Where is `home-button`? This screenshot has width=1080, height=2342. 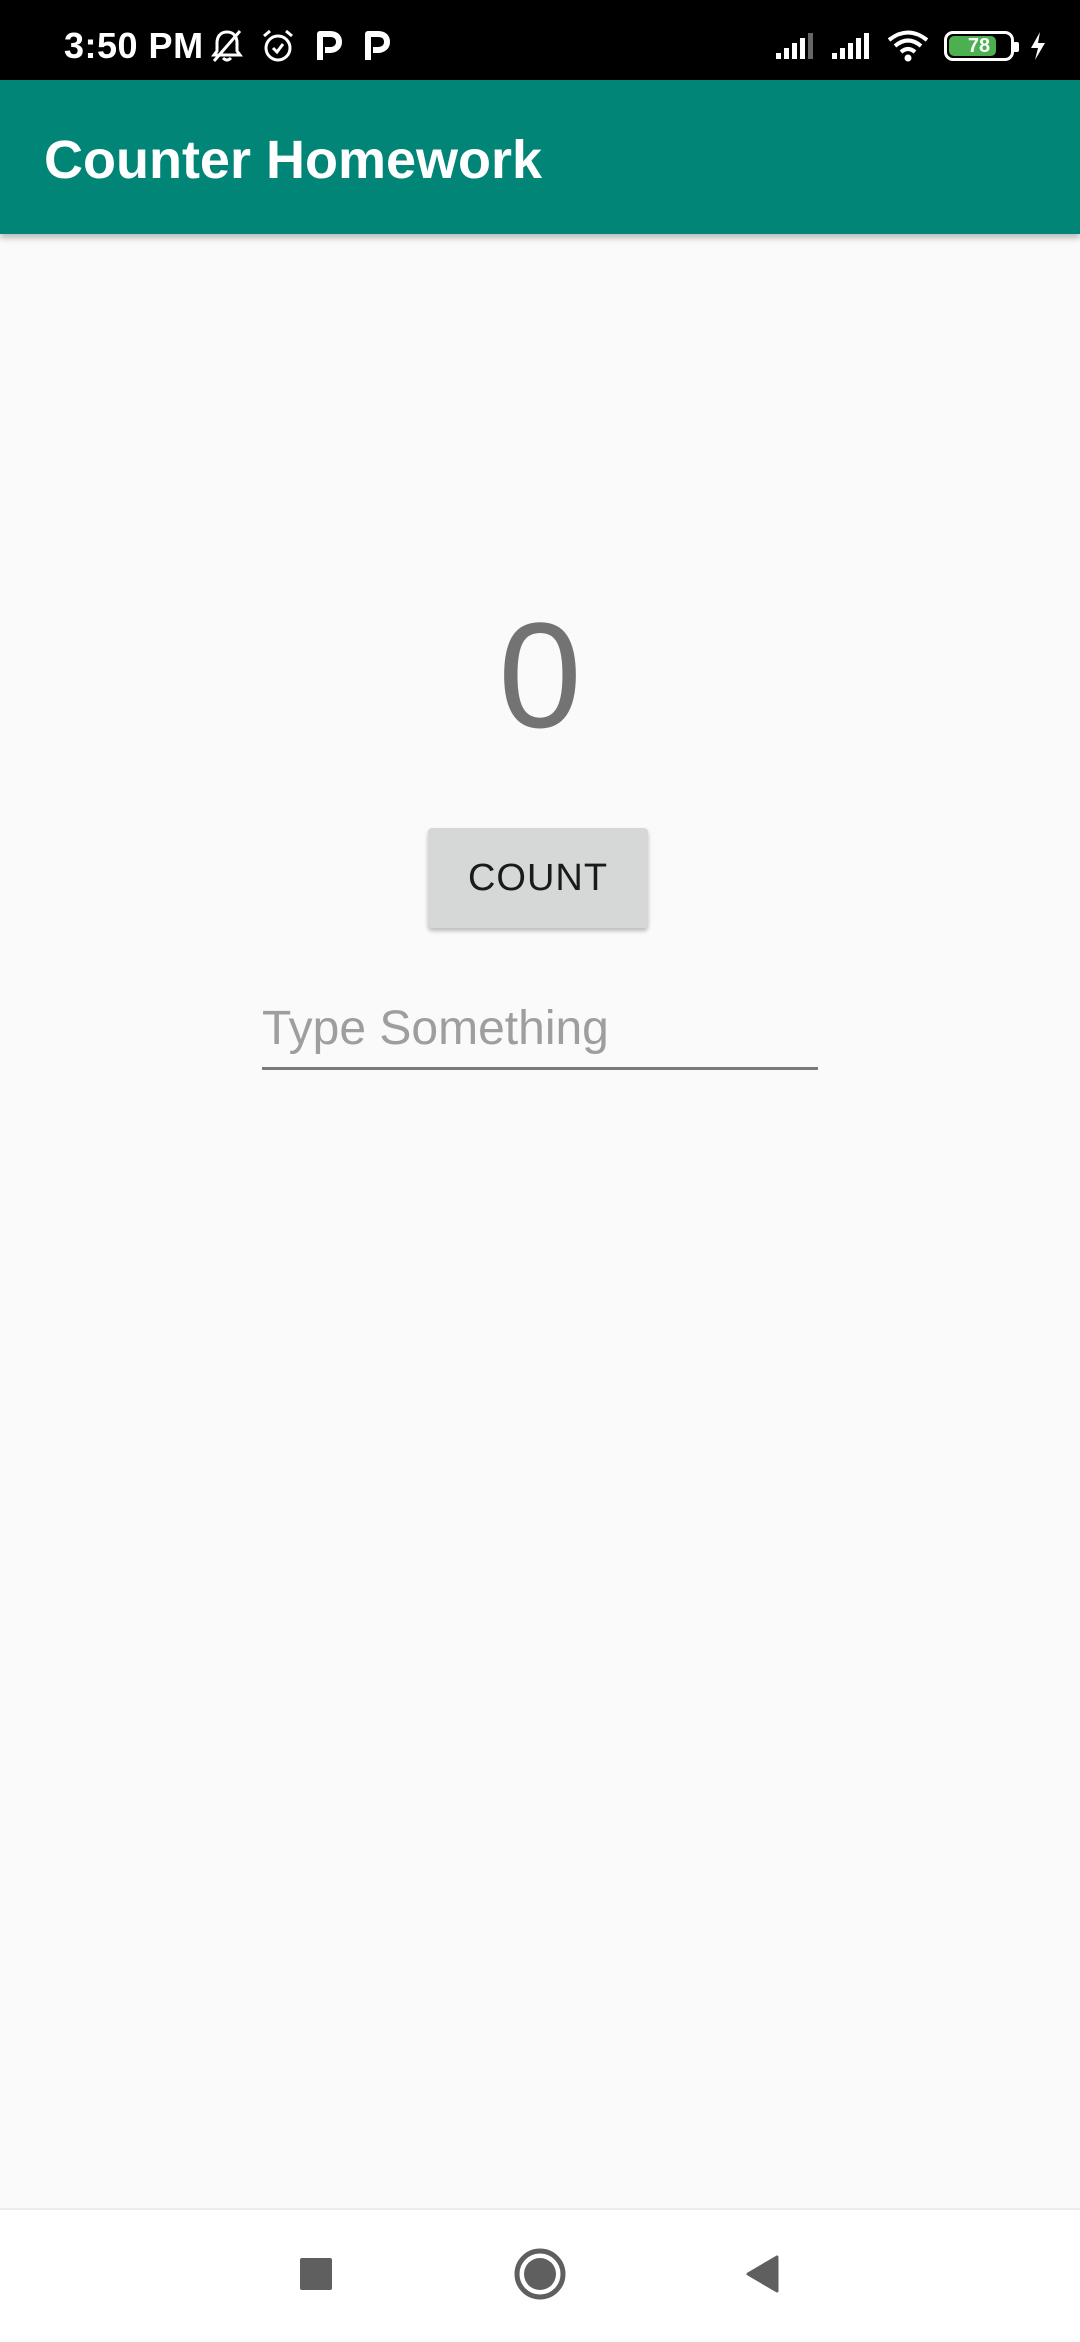 home-button is located at coordinates (540, 2276).